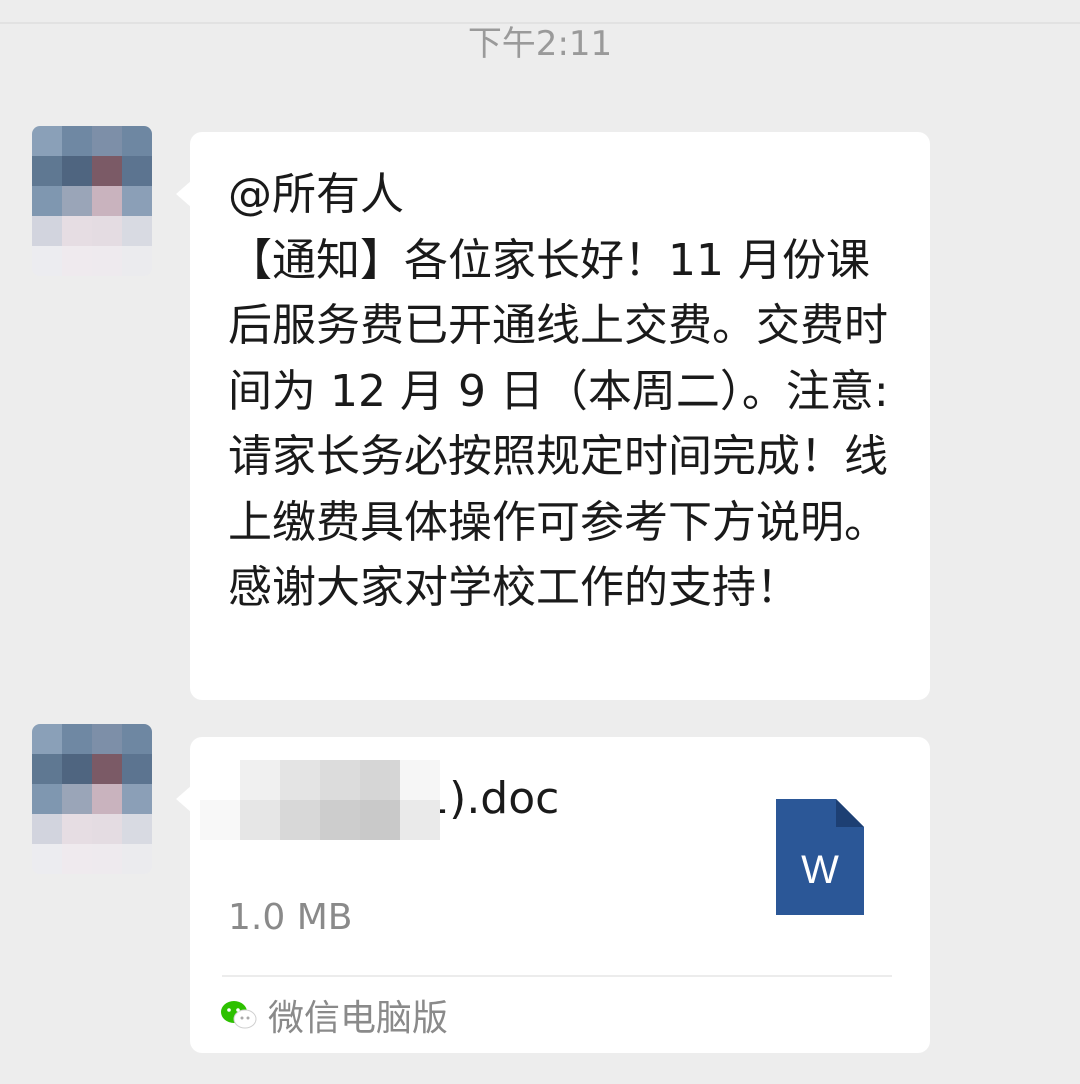 This screenshot has height=1084, width=1080. What do you see at coordinates (557, 976) in the screenshot?
I see `file-card-divider` at bounding box center [557, 976].